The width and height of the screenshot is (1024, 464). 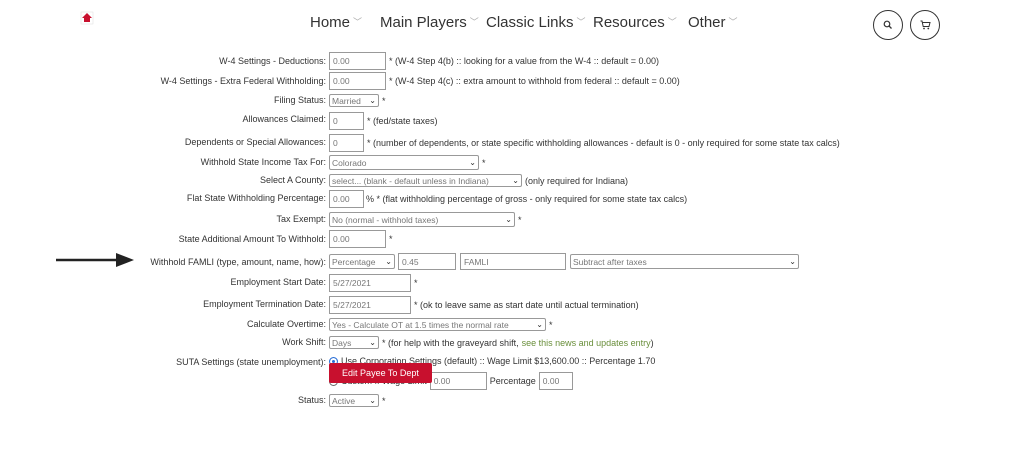 What do you see at coordinates (264, 304) in the screenshot?
I see `term-date-label: Employment Termination Date:` at bounding box center [264, 304].